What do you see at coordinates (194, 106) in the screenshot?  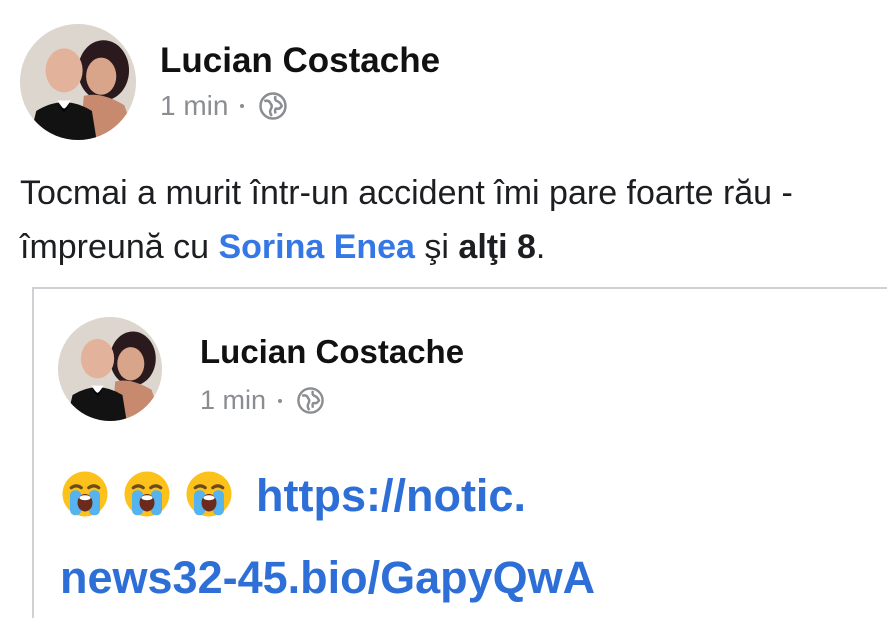 I see `post-time: 1 min` at bounding box center [194, 106].